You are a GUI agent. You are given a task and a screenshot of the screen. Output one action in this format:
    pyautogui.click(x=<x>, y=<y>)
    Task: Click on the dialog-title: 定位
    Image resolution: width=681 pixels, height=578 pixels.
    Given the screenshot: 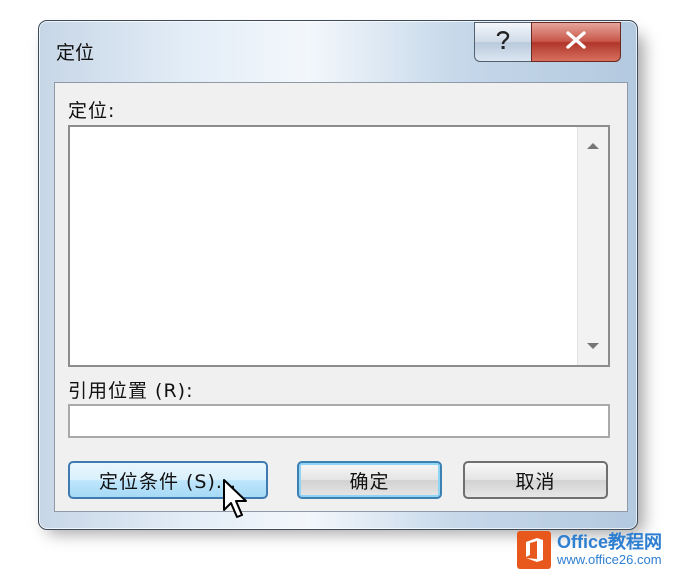 What is the action you would take?
    pyautogui.click(x=75, y=53)
    